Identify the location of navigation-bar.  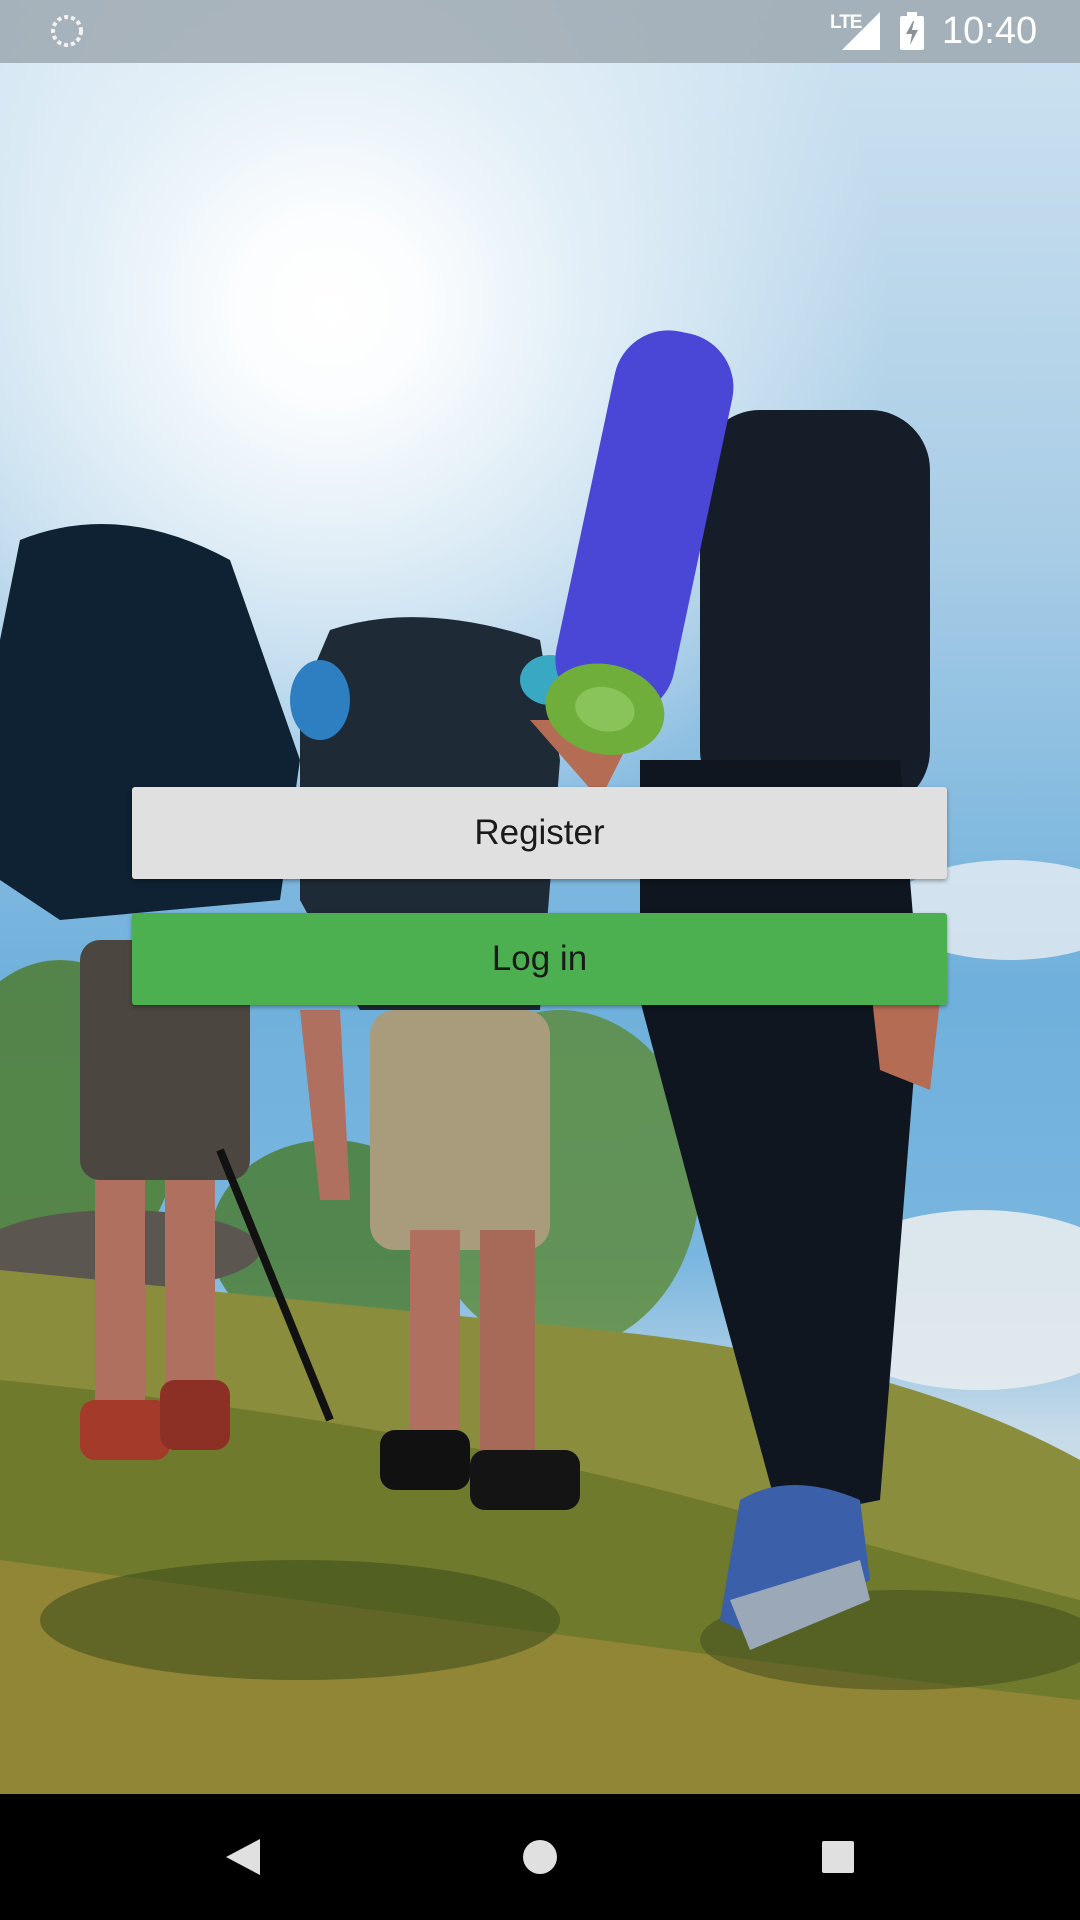
(540, 1857).